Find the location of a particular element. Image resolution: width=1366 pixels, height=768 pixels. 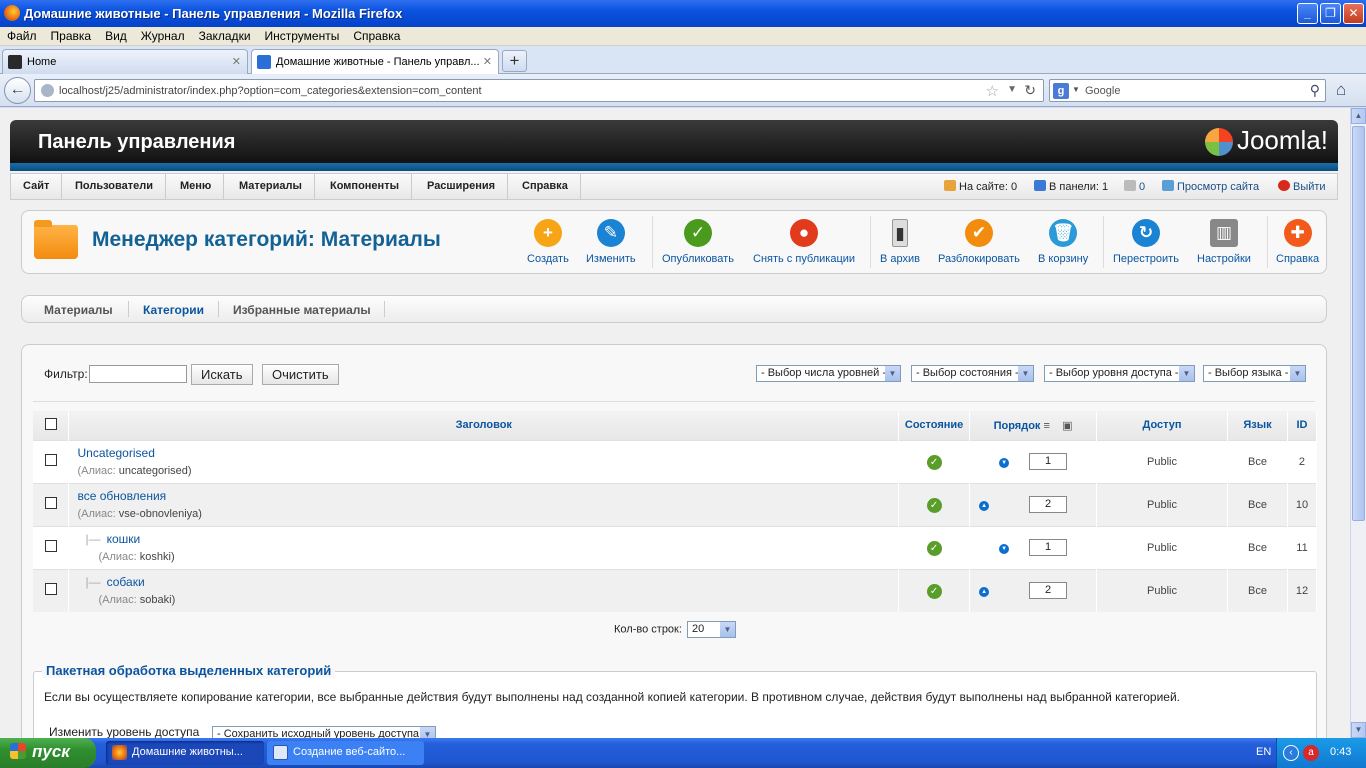

reload-icon: ↻ is located at coordinates (1030, 90).